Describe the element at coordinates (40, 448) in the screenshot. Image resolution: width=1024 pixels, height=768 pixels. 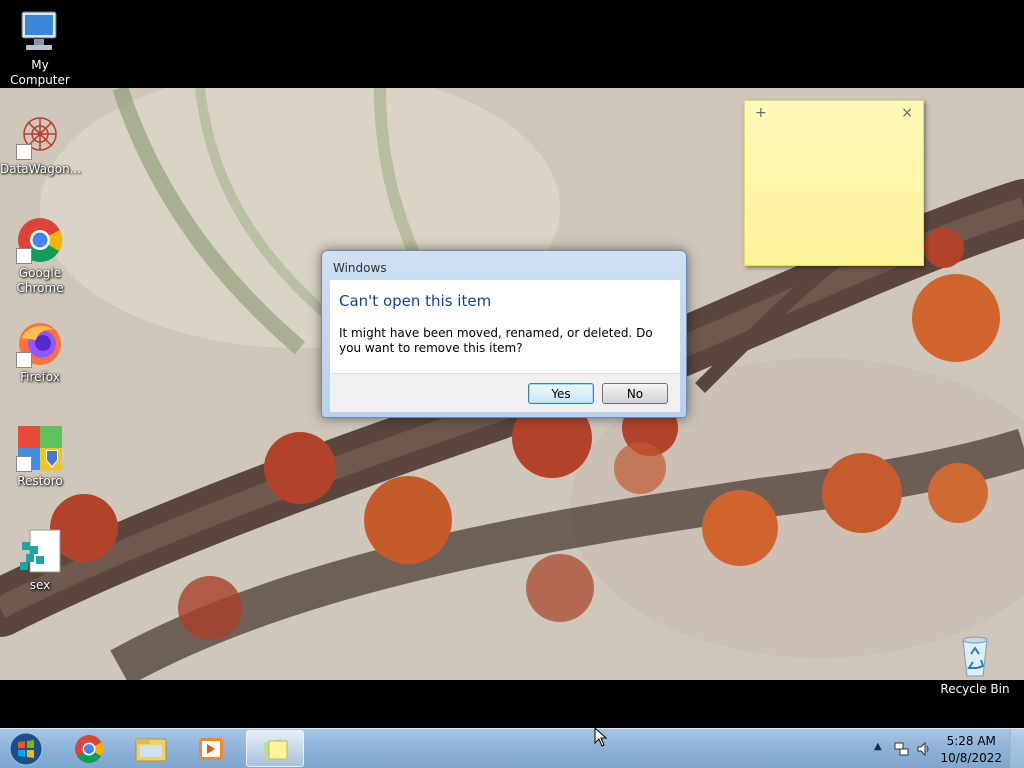
I see `restoro-icon` at that location.